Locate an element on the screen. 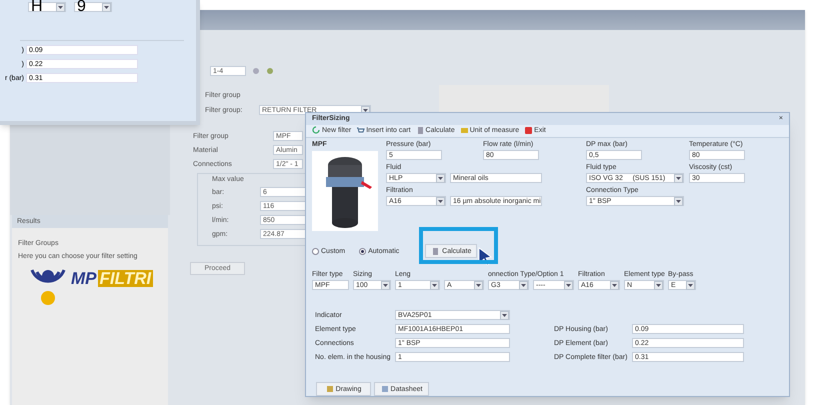 This screenshot has height=405, width=818. refresh-icon is located at coordinates (316, 131).